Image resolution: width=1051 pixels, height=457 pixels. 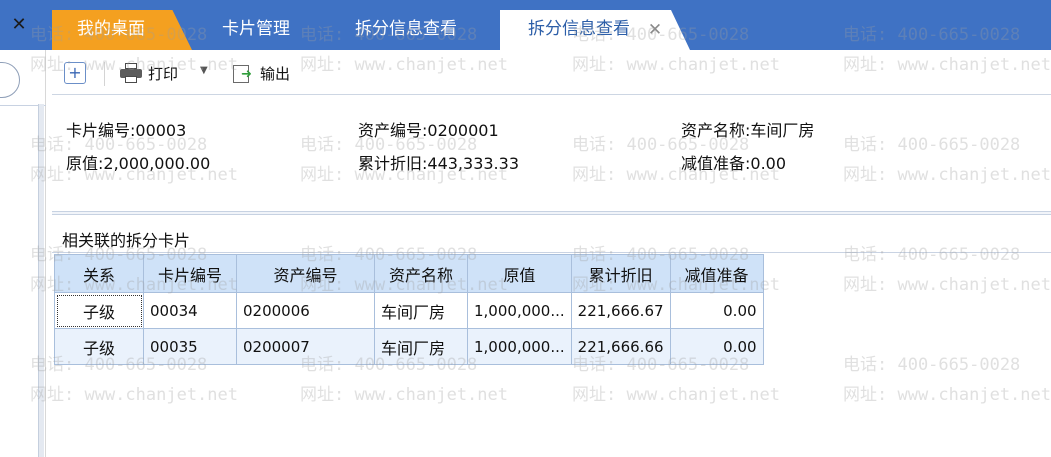 I want to click on tab-close-icon: ✕, so click(x=655, y=30).